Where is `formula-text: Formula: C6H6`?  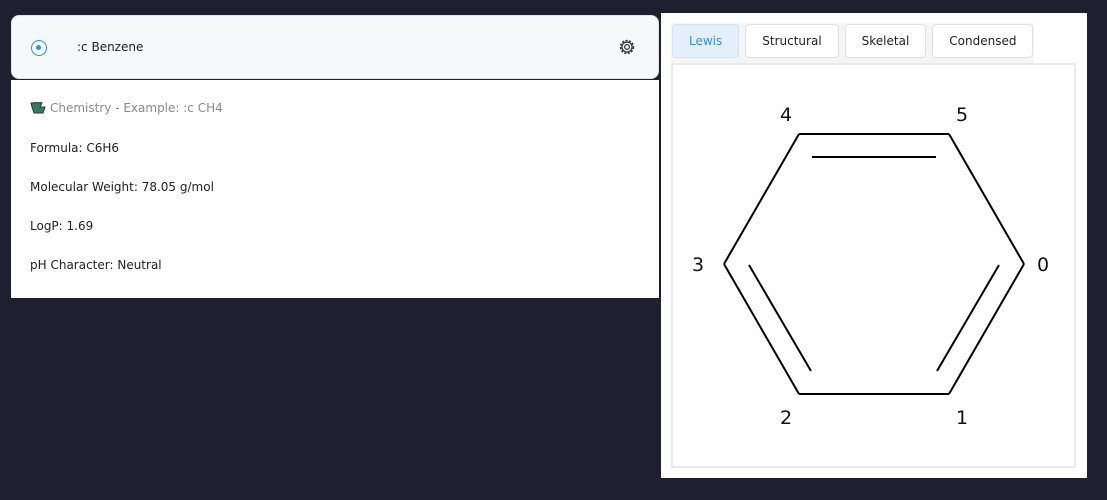 formula-text: Formula: C6H6 is located at coordinates (75, 148).